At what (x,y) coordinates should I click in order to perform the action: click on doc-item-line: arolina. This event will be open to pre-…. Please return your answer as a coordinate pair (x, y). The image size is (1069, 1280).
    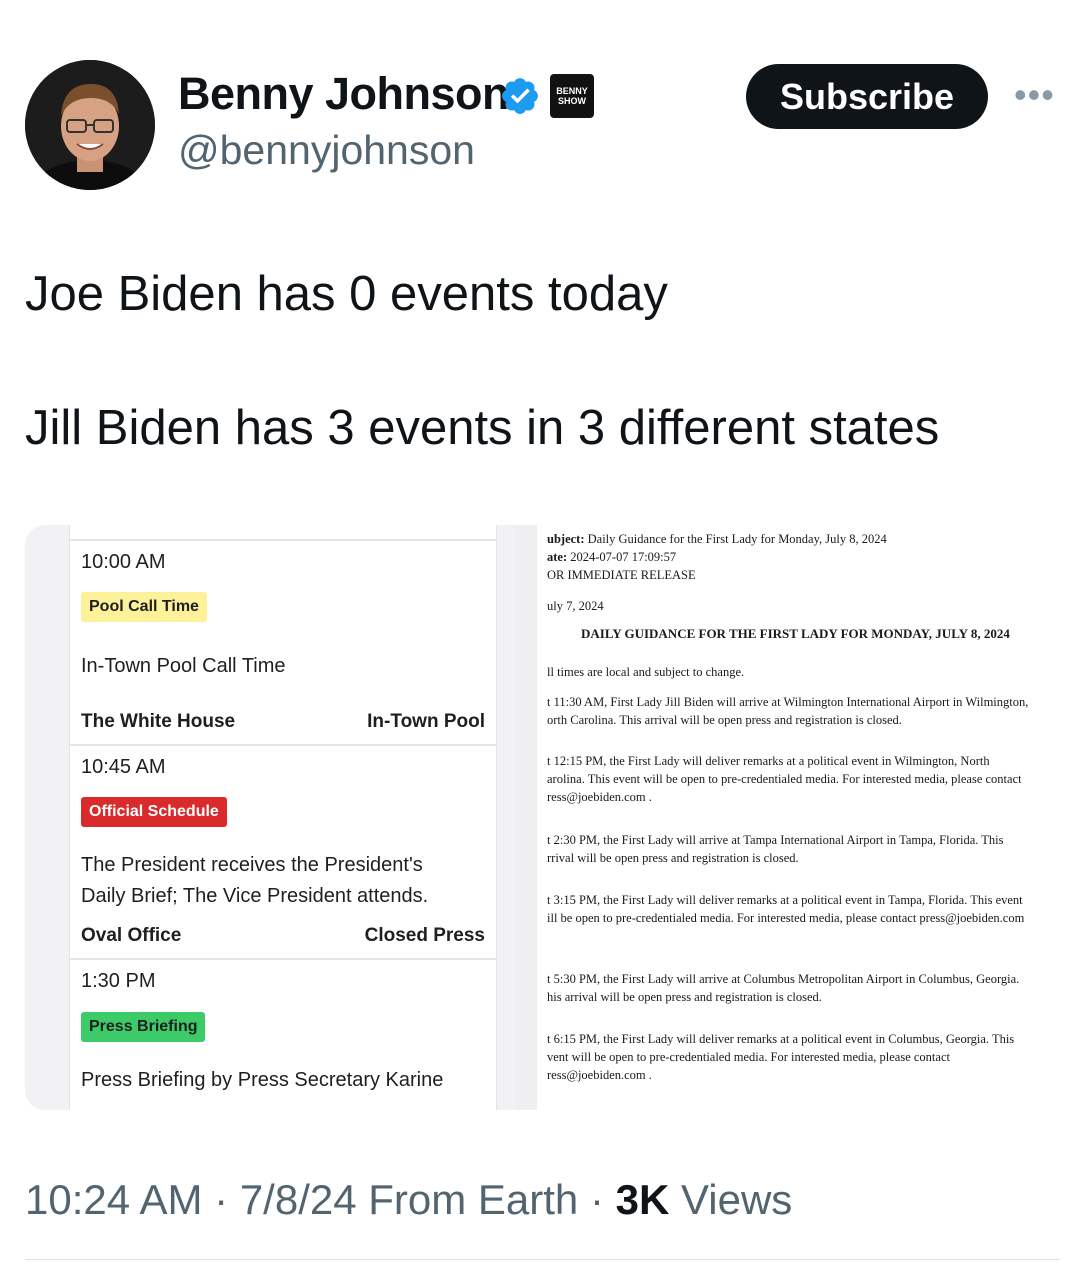
    Looking at the image, I should click on (784, 779).